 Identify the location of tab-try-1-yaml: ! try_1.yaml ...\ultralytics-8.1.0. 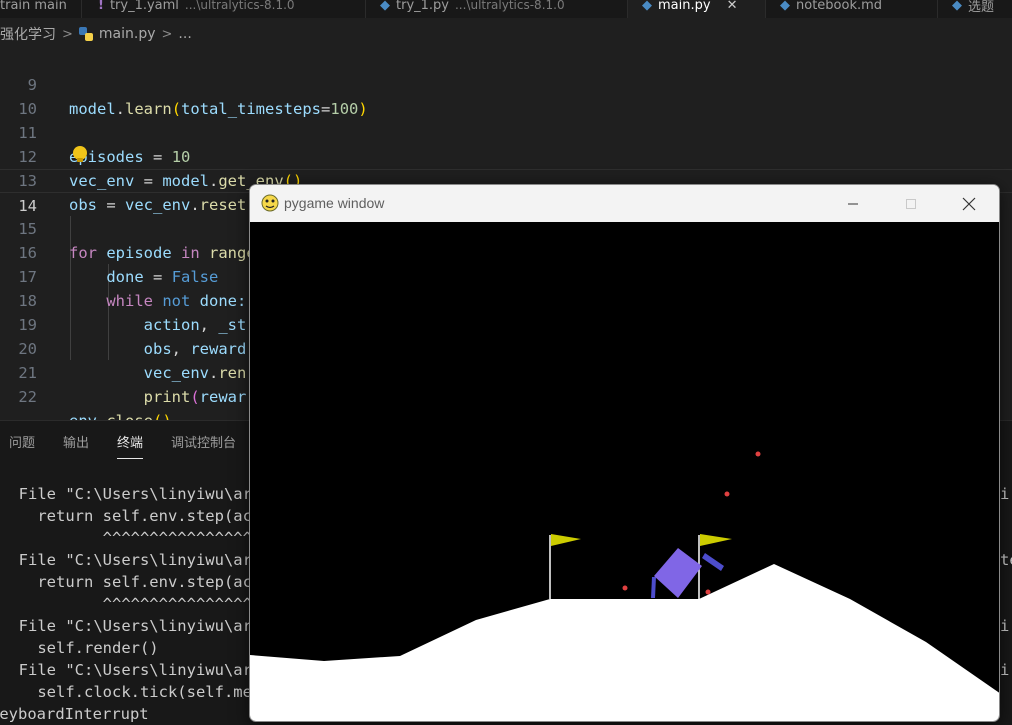
(225, 9).